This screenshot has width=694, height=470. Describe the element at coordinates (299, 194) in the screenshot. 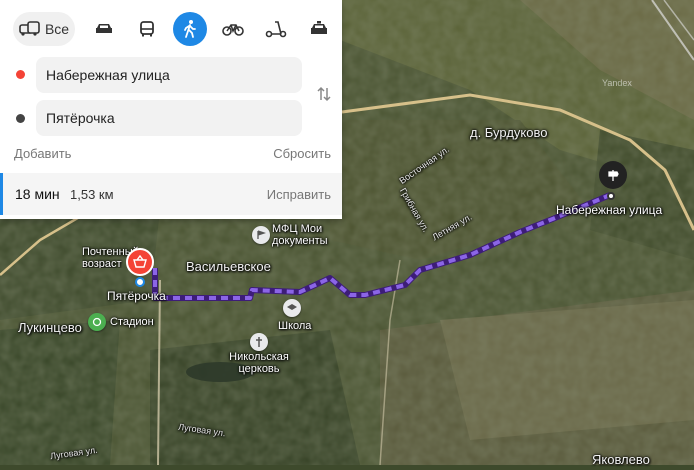

I see `fix-route-link: Исправить` at that location.